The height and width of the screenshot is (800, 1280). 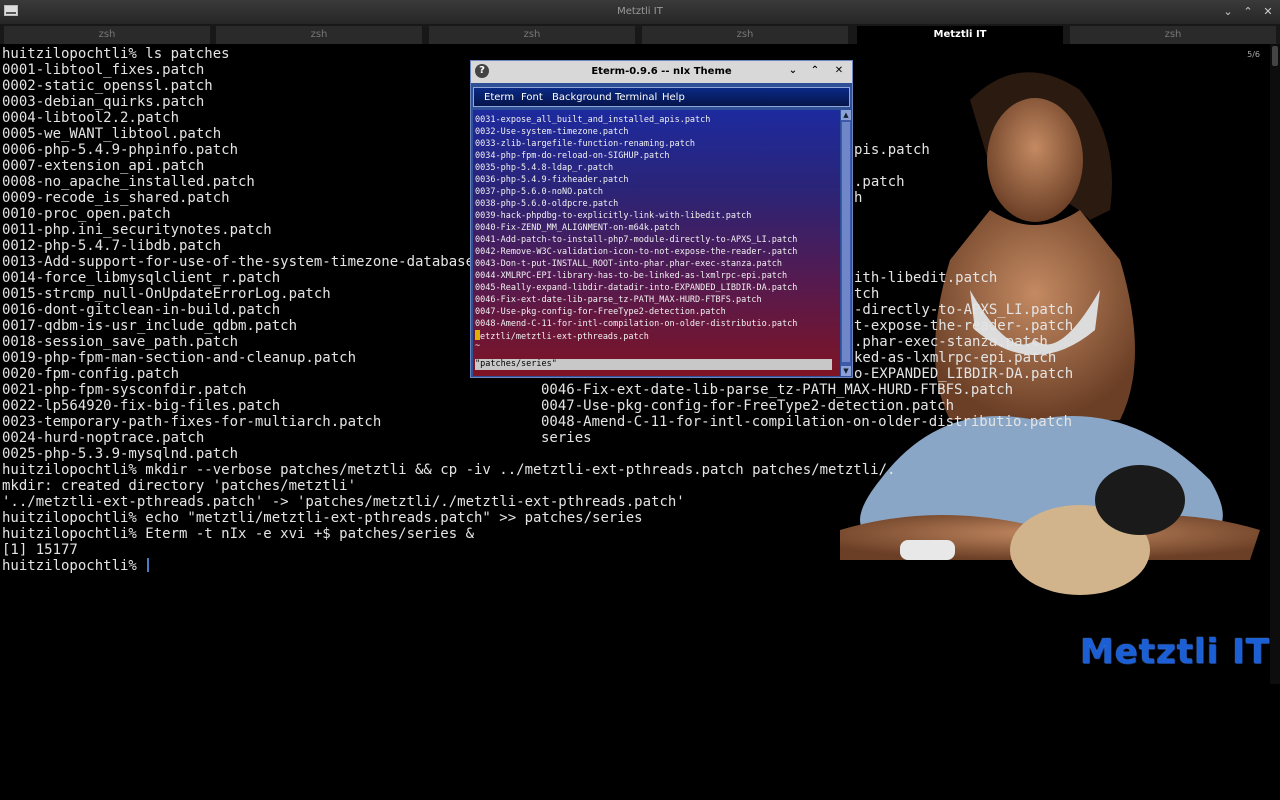 I want to click on window-titlebar: Metztli IT ⌄ ⌃ ✕, so click(x=640, y=12).